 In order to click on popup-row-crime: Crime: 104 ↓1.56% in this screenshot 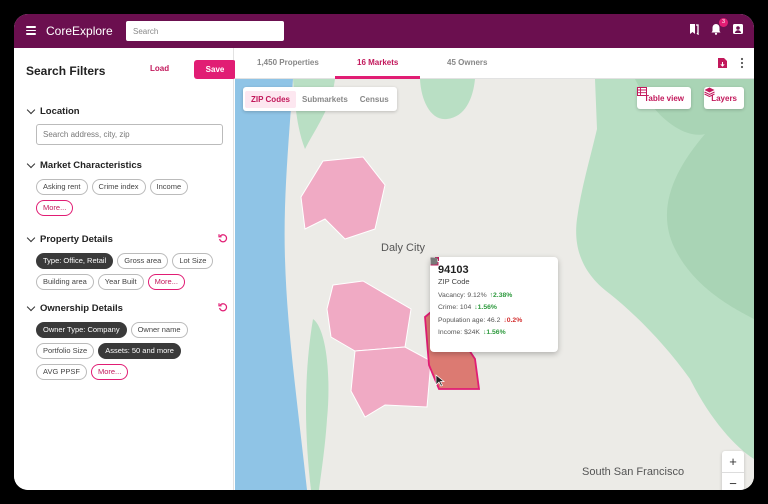, I will do `click(490, 284)`.